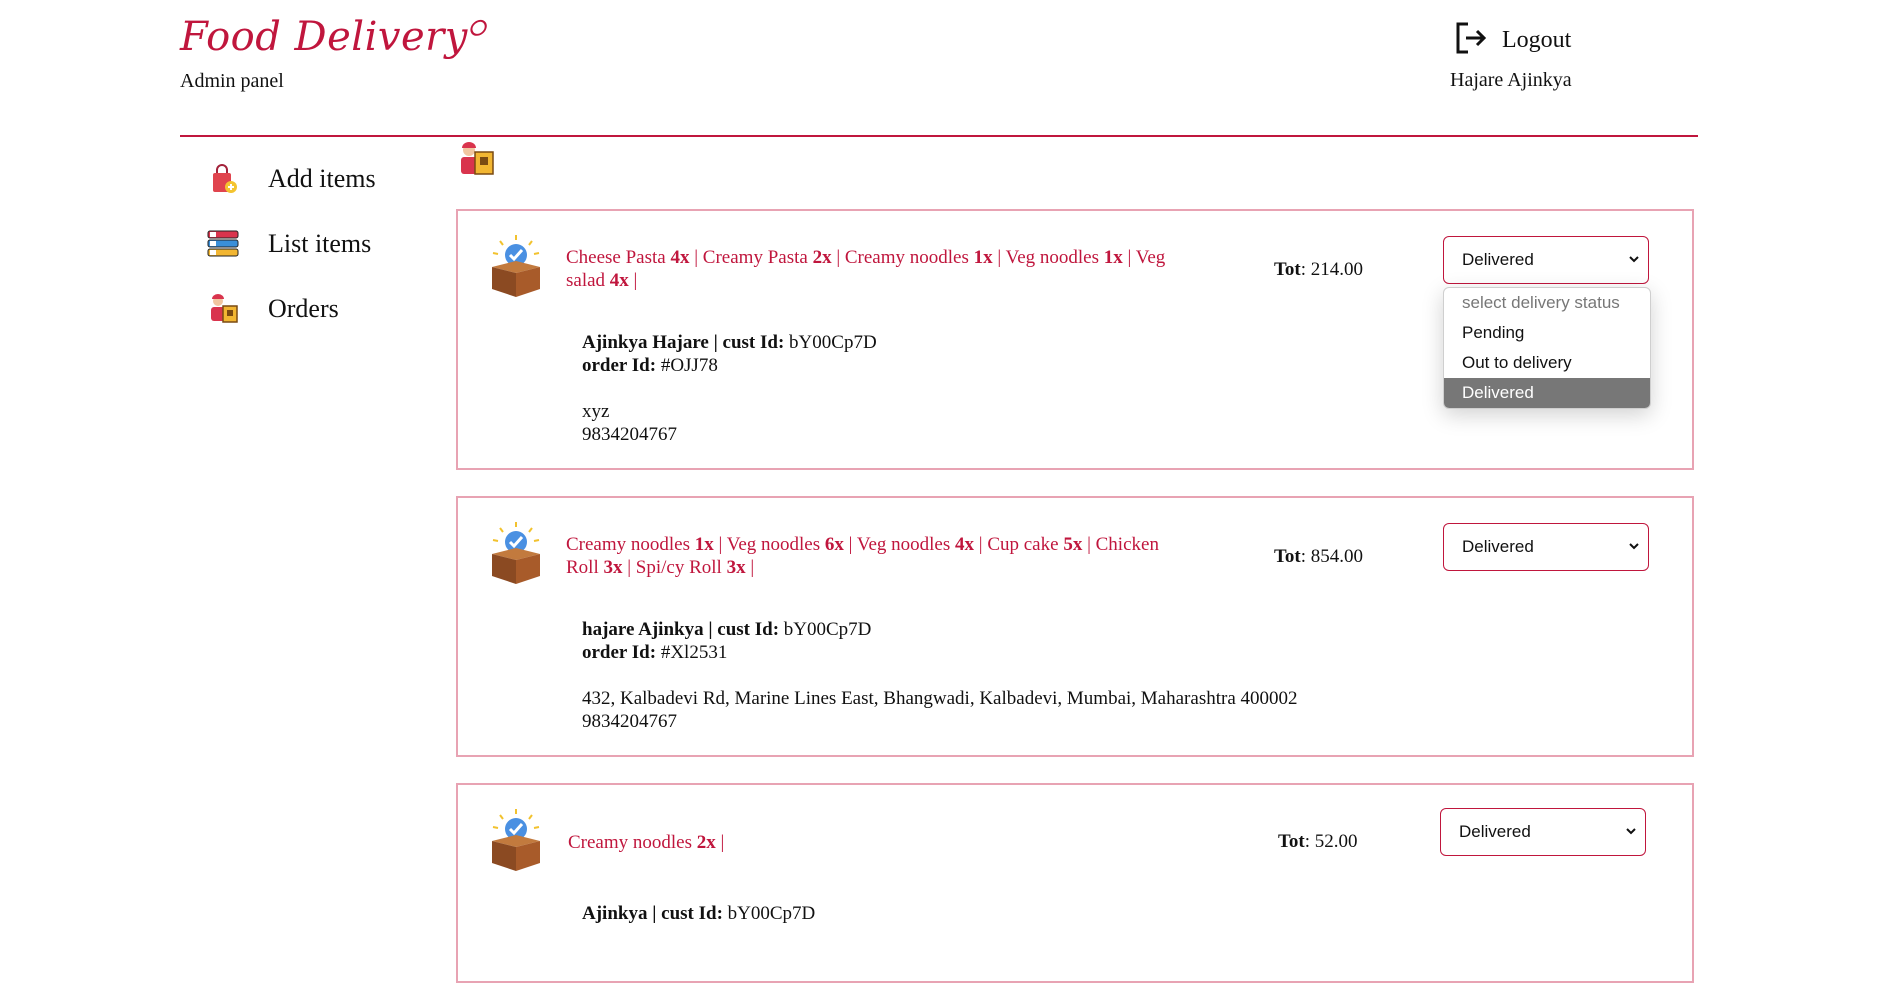 Image resolution: width=1877 pixels, height=983 pixels. I want to click on order-total: Tot: 52.00, so click(1318, 841).